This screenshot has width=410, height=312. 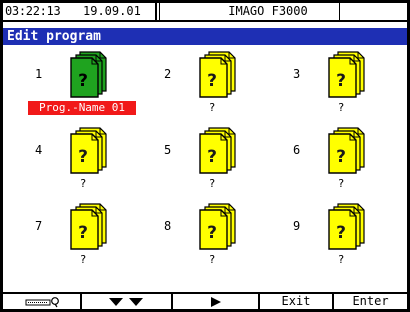 What do you see at coordinates (39, 150) in the screenshot?
I see `program-number: 4` at bounding box center [39, 150].